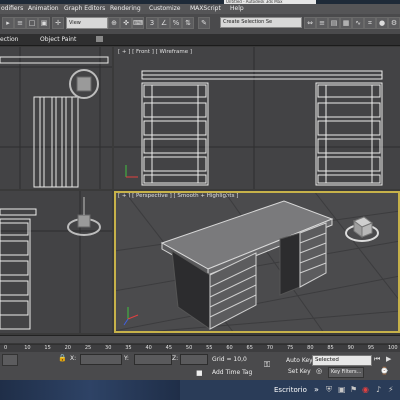  Describe the element at coordinates (199, 373) in the screenshot. I see `time-tag-icon: ■` at that location.